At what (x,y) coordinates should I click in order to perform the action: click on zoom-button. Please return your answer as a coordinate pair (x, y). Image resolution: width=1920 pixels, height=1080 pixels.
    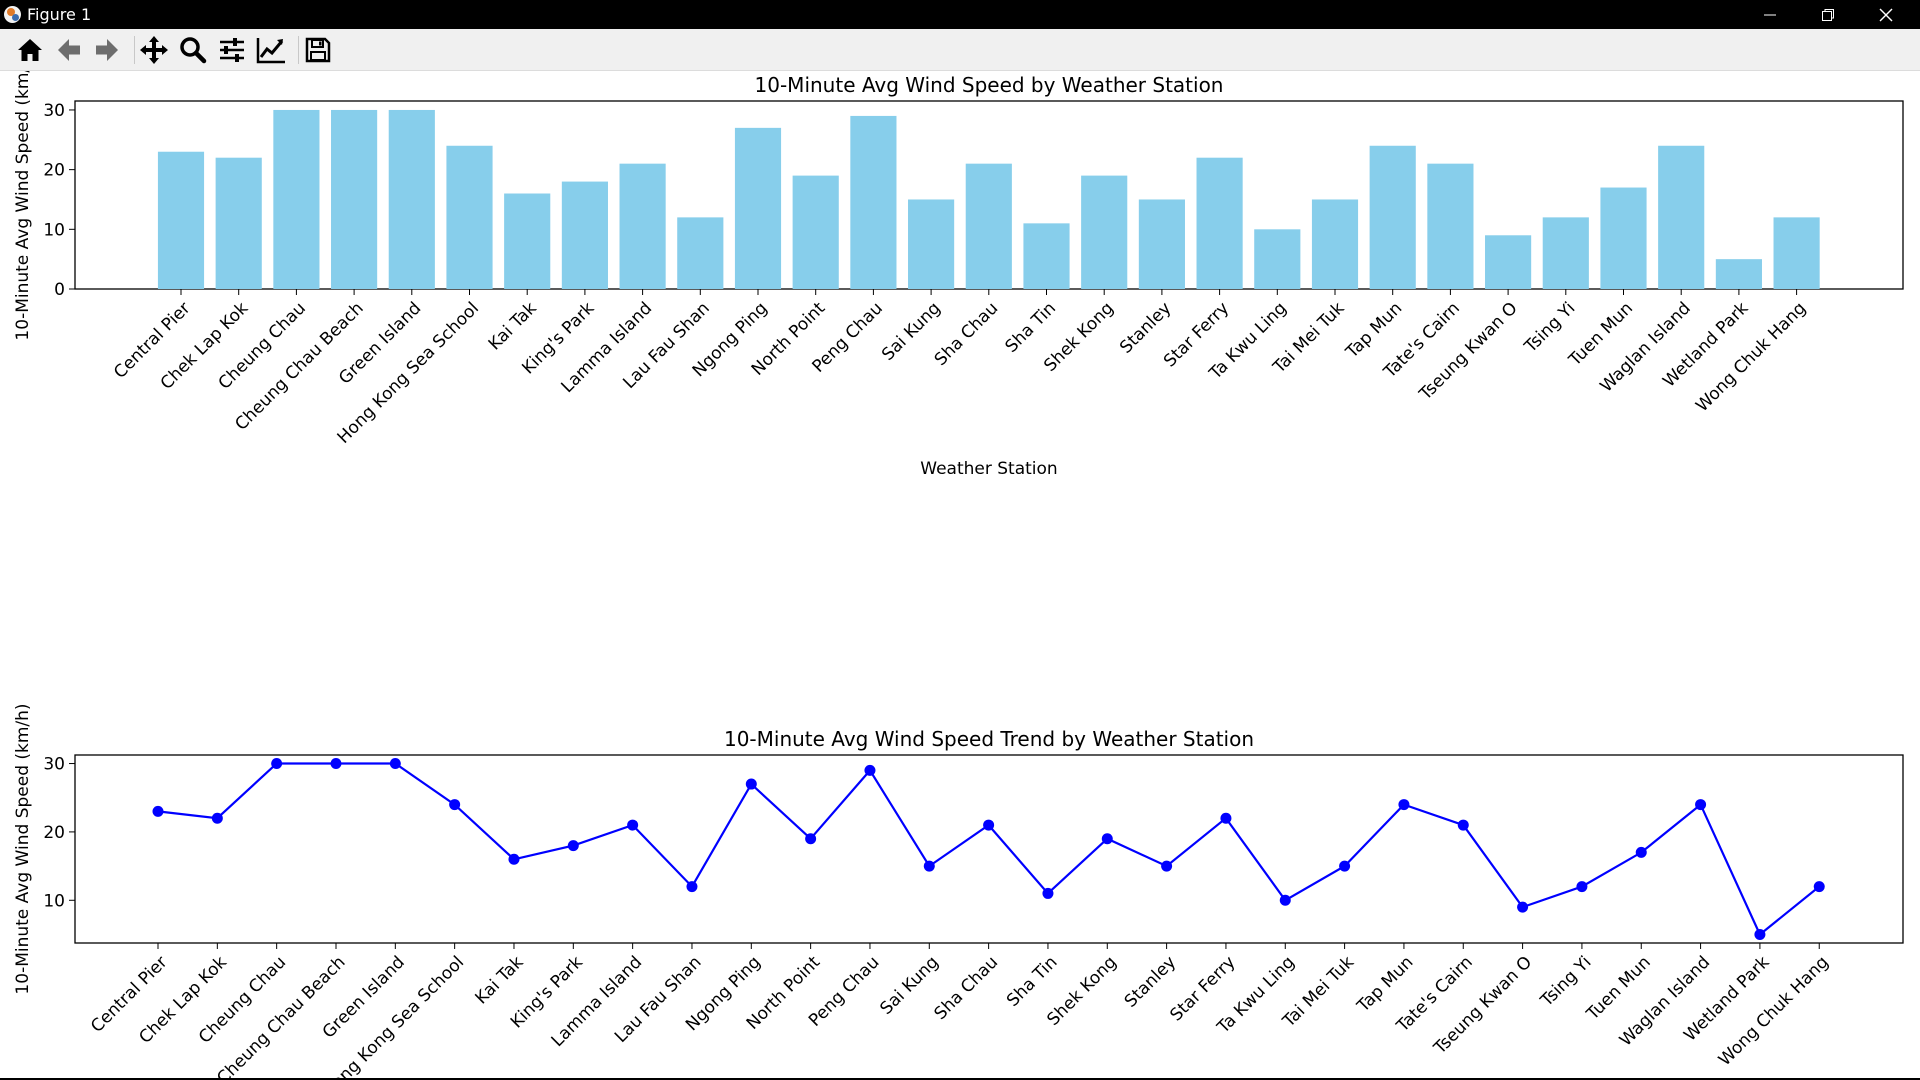
    Looking at the image, I should click on (193, 50).